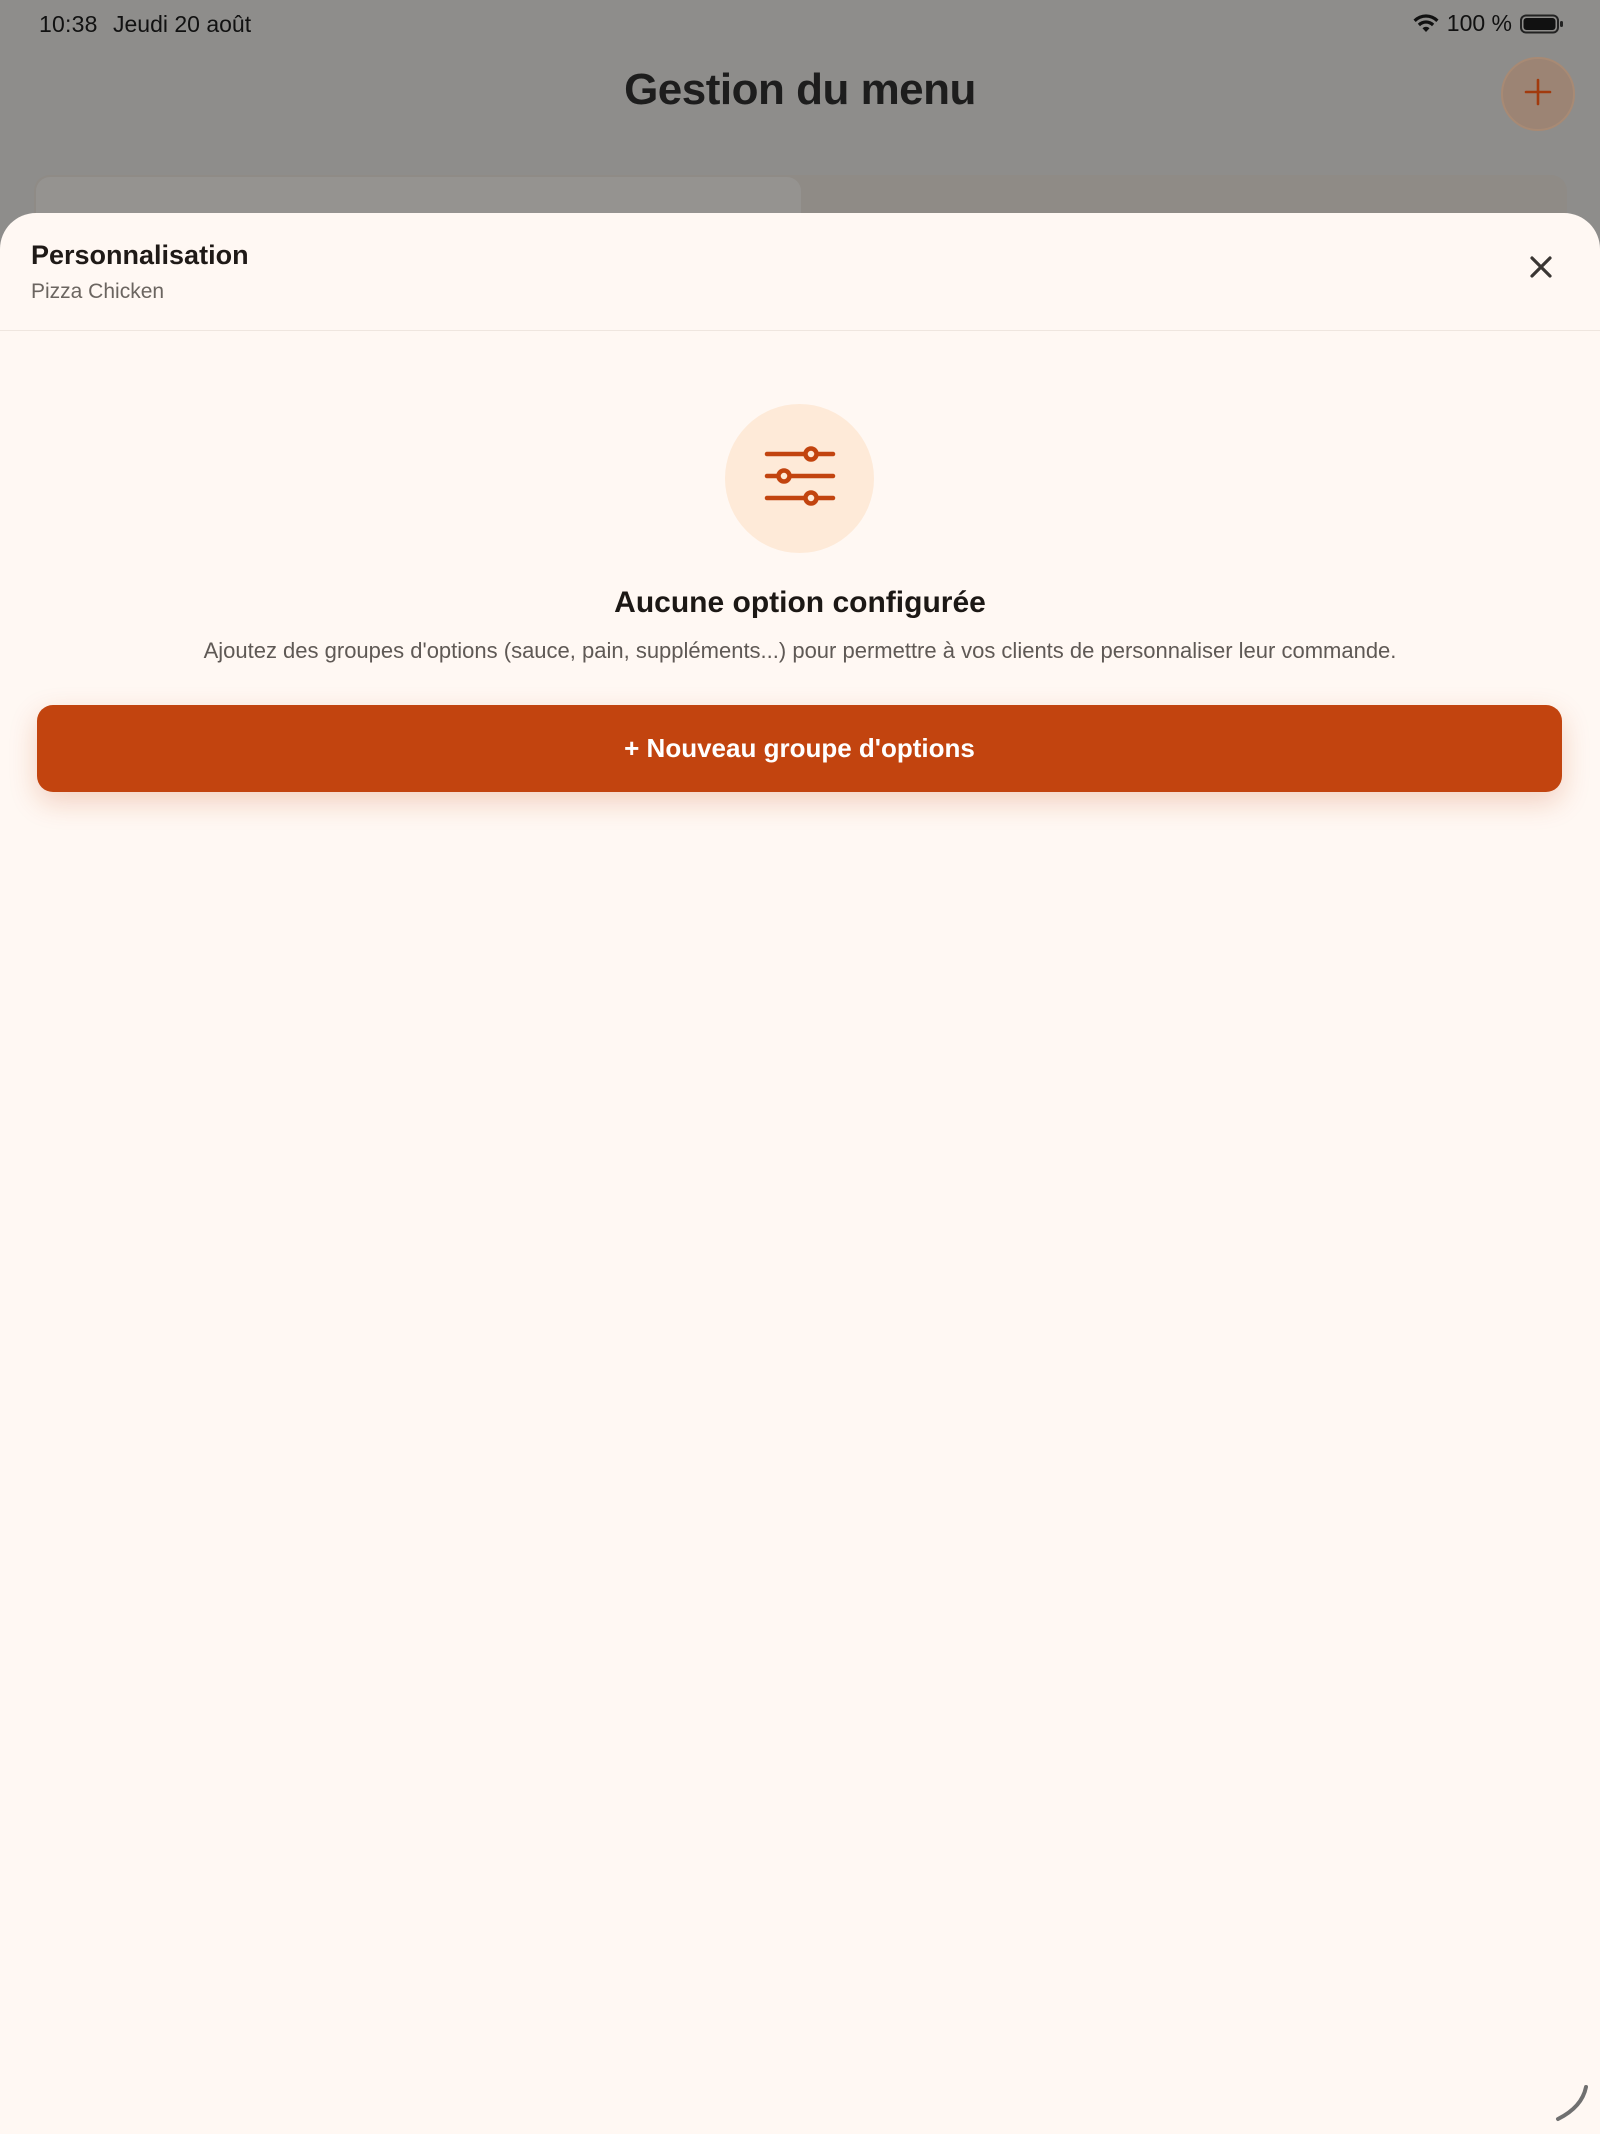 The width and height of the screenshot is (1600, 2134). I want to click on battery-percent: 100 %, so click(1479, 23).